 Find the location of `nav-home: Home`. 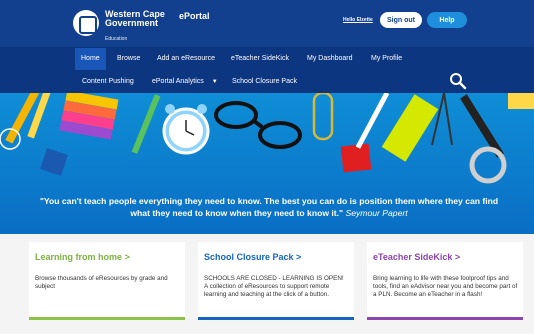

nav-home: Home is located at coordinates (90, 59).